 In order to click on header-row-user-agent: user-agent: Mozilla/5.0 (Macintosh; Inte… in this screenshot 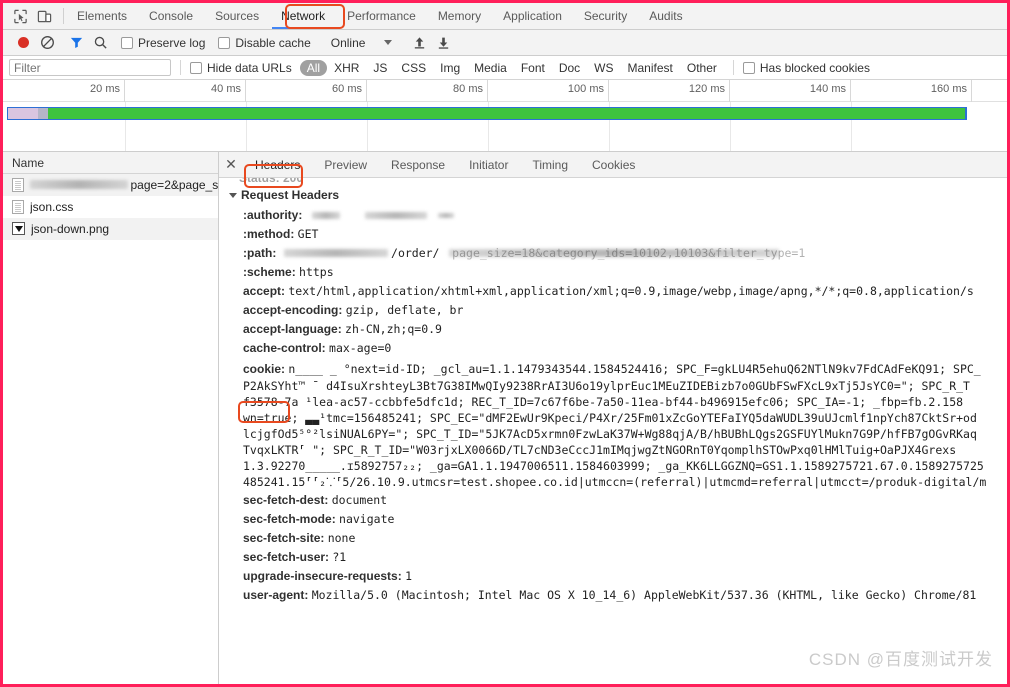, I will do `click(618, 594)`.